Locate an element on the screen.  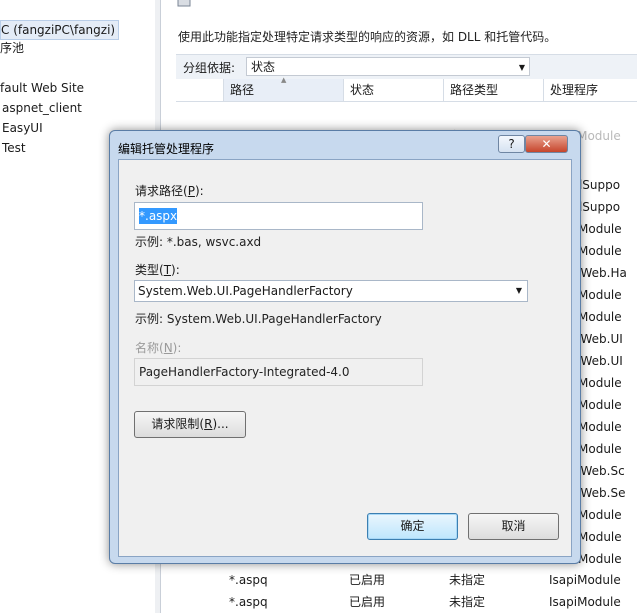
close-icon: ✕ is located at coordinates (546, 144).